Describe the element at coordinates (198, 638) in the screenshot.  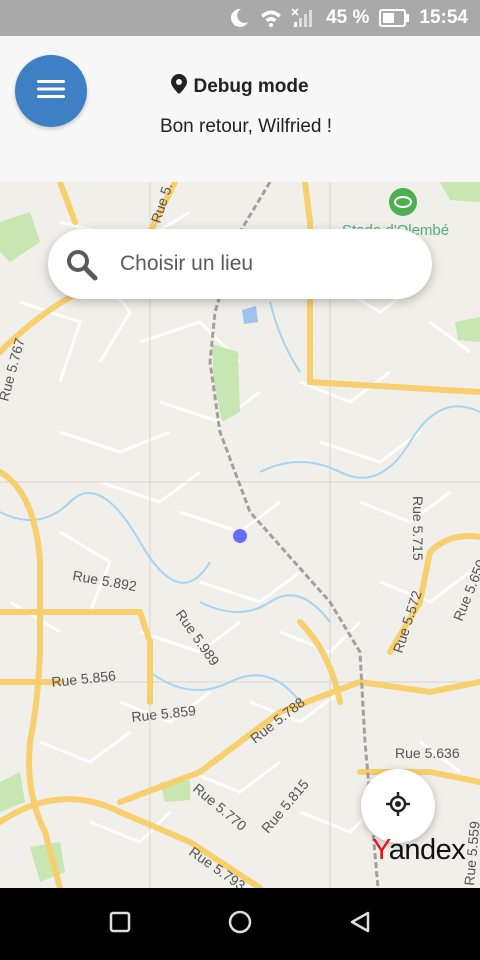
I see `road-label: Rue 5.989` at that location.